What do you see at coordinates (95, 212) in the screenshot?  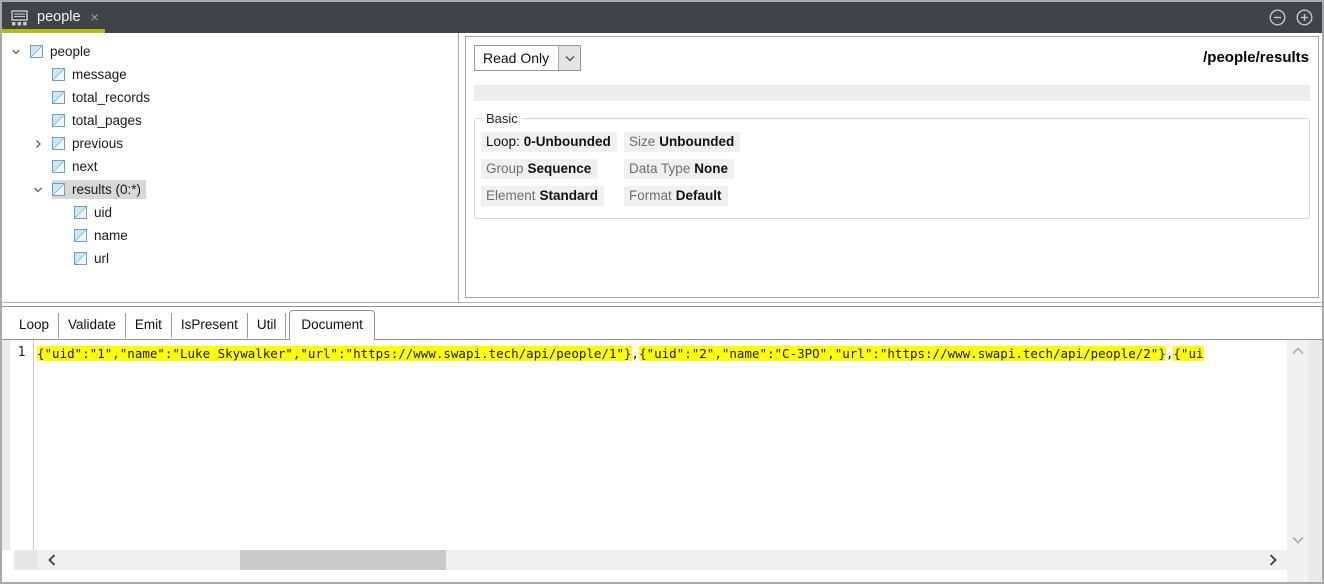 I see `tree-node-core: uid` at bounding box center [95, 212].